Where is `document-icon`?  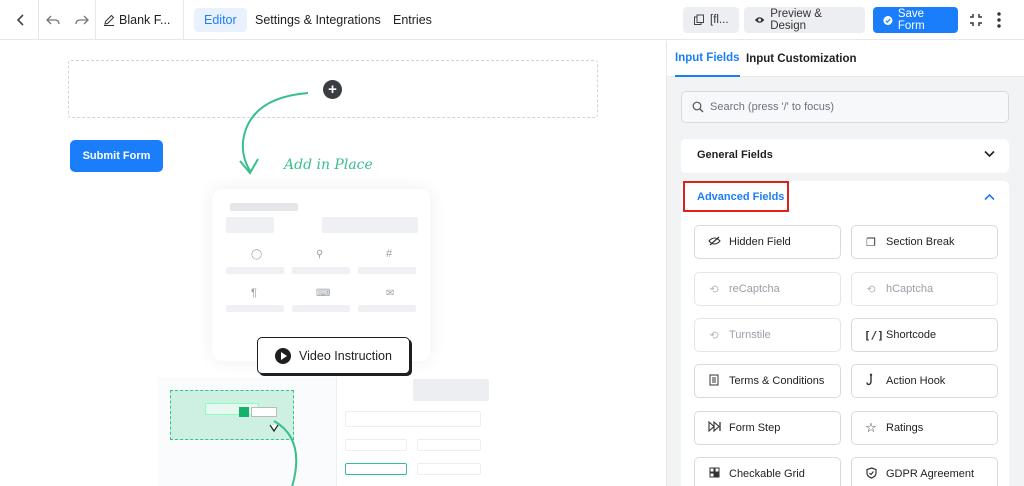
document-icon is located at coordinates (714, 381).